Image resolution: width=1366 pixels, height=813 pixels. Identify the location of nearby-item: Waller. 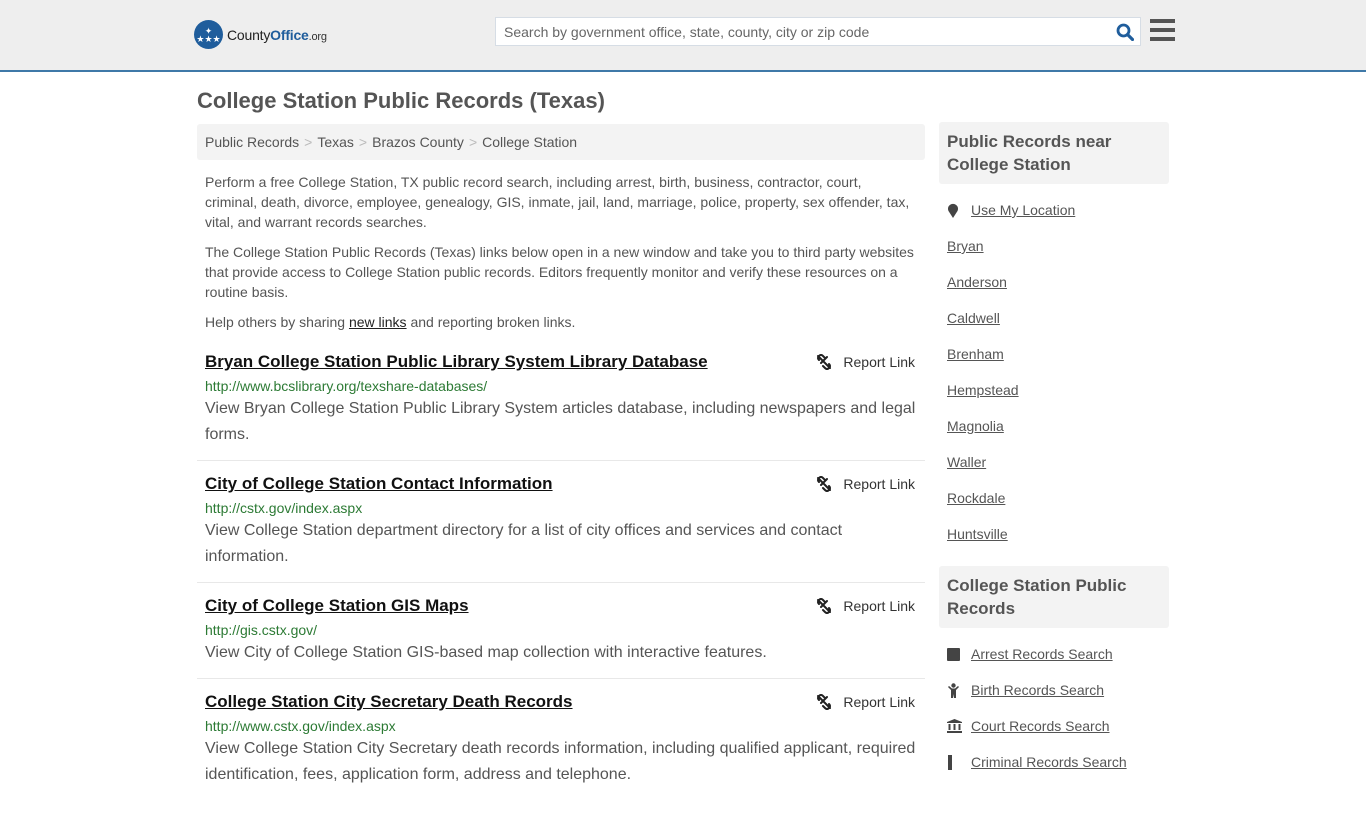
(1054, 462).